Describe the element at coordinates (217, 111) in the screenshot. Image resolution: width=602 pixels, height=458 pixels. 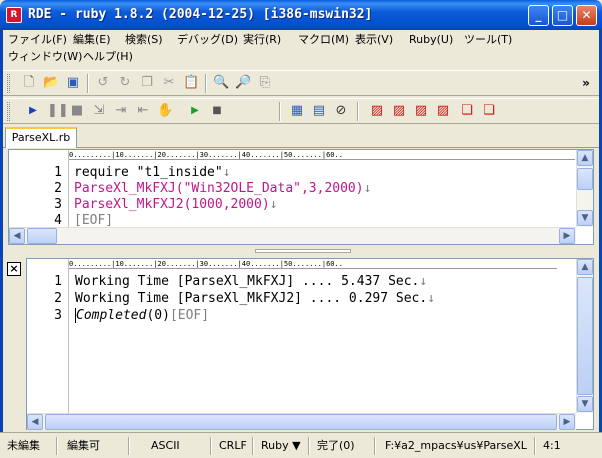
I see `halt-icon: ■` at that location.